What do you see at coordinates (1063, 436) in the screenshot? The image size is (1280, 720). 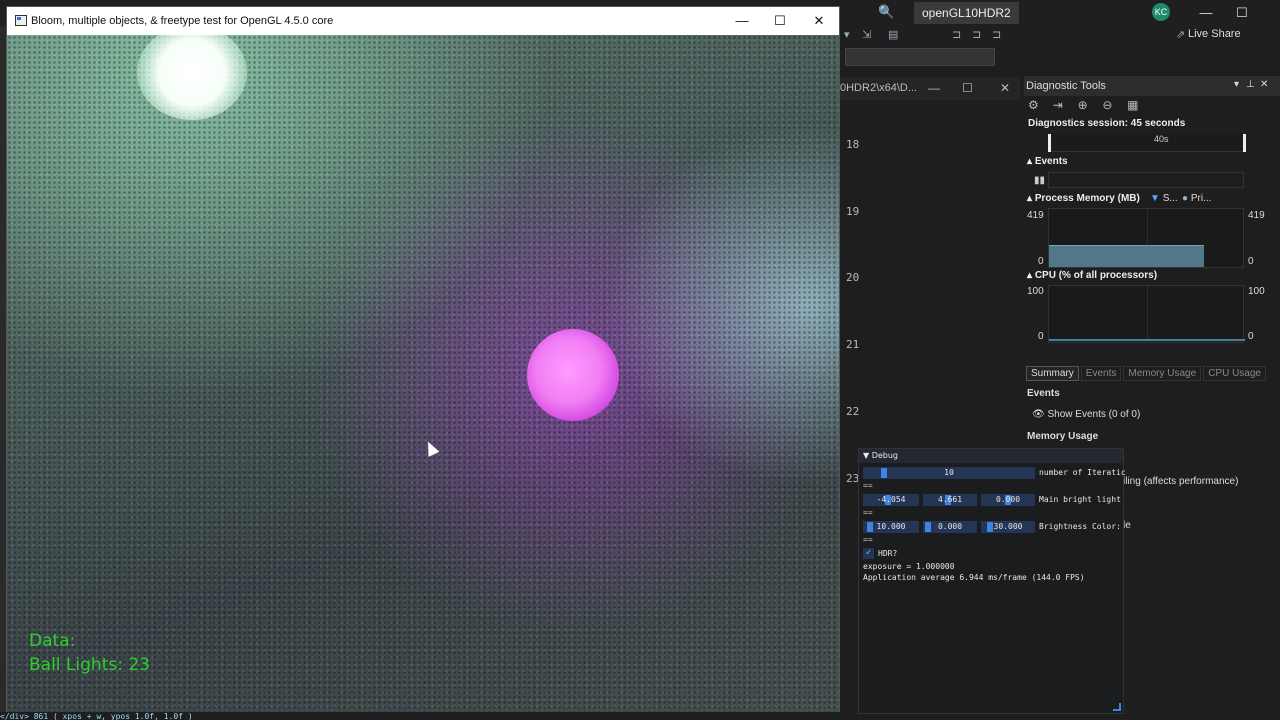 I see `memory-usage-header: Memory Usage` at bounding box center [1063, 436].